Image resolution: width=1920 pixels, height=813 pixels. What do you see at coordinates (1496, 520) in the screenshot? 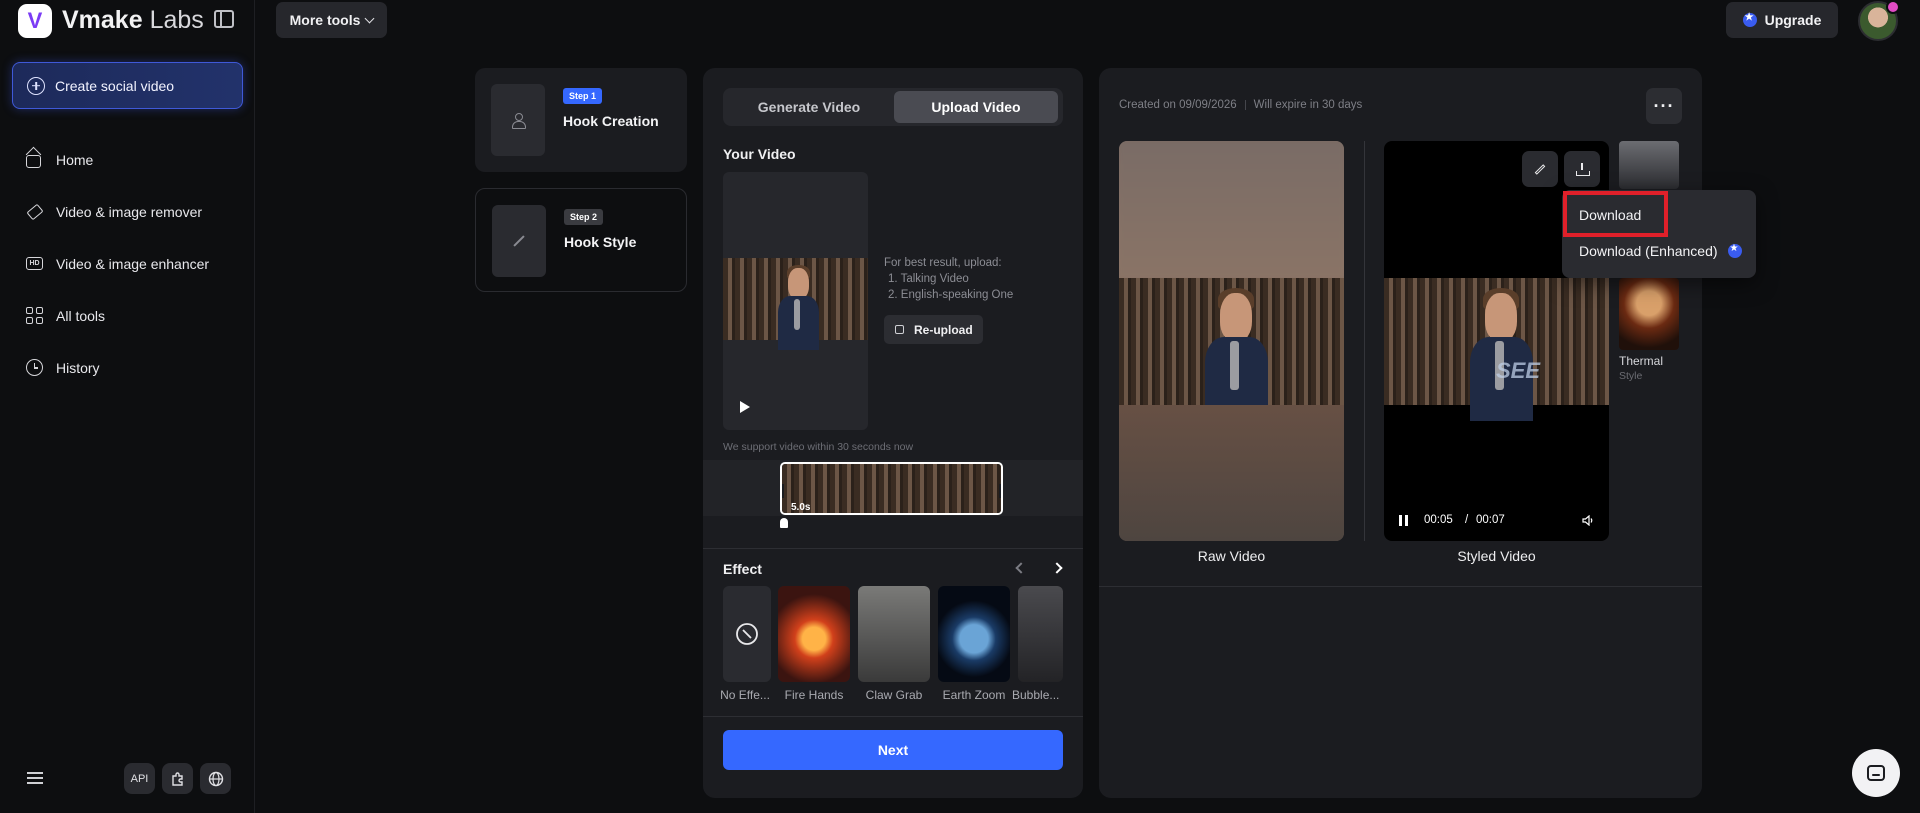
I see `player-controls: 00:05 / 00:07` at bounding box center [1496, 520].